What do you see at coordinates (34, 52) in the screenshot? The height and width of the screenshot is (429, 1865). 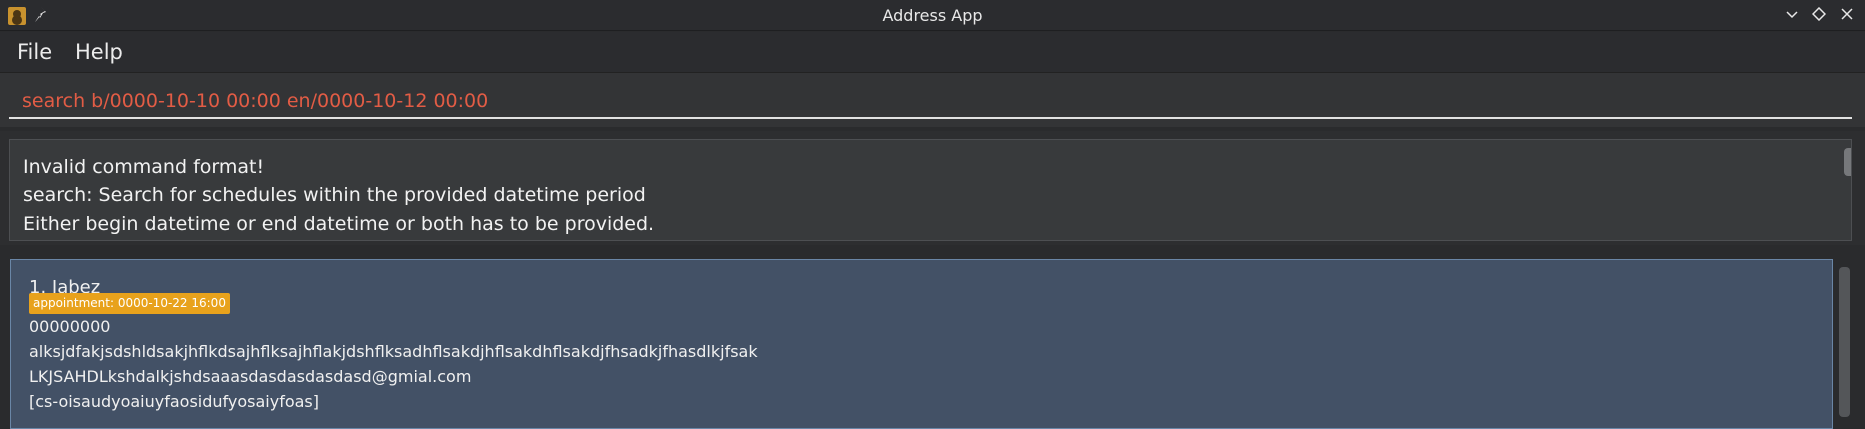 I see `menu-file: File` at bounding box center [34, 52].